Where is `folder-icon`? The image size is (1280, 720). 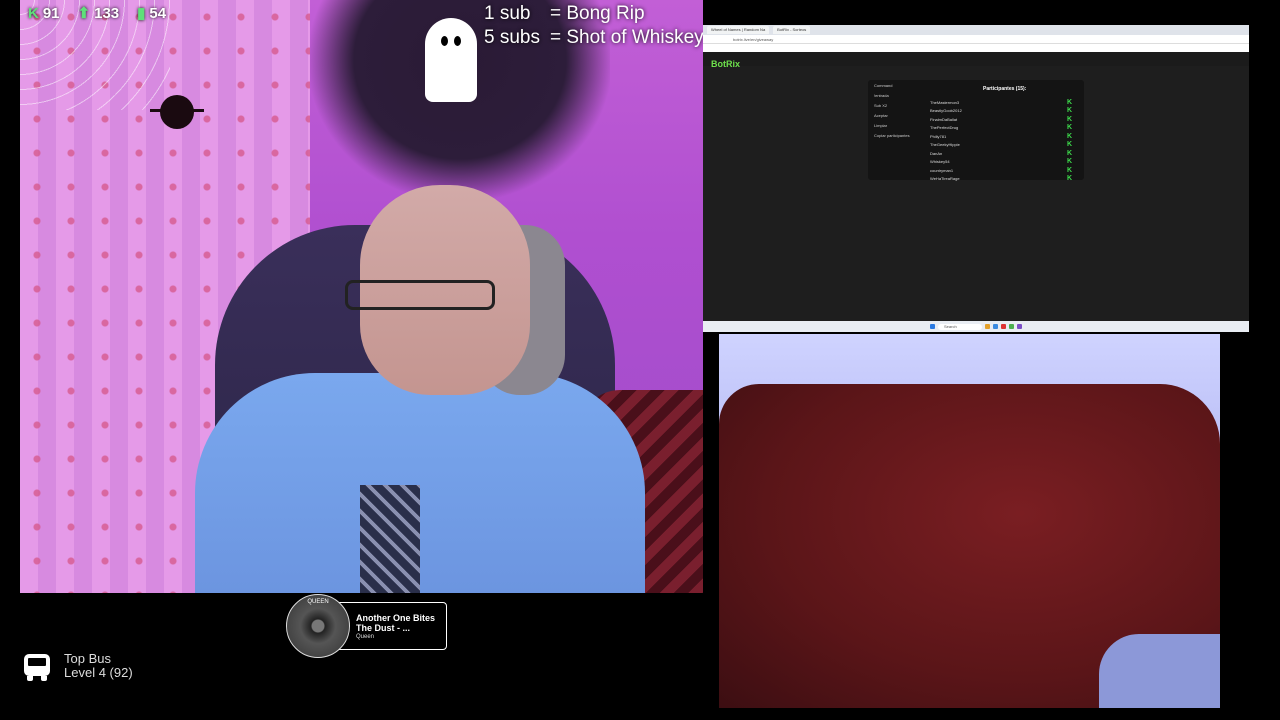
folder-icon is located at coordinates (987, 326).